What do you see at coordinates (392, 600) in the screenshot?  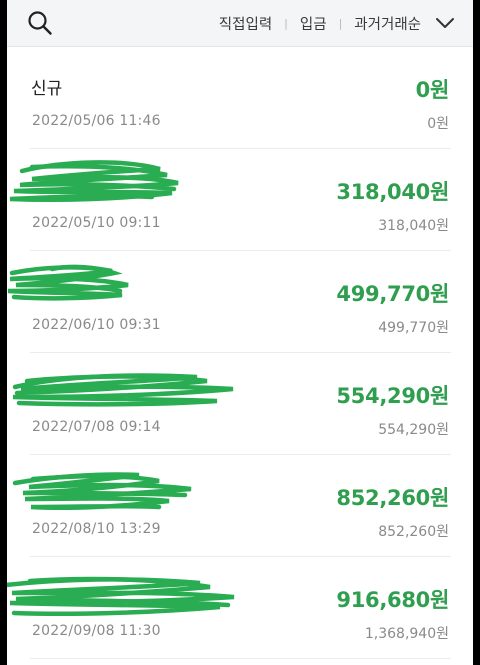 I see `transaction-amount: 916,680원` at bounding box center [392, 600].